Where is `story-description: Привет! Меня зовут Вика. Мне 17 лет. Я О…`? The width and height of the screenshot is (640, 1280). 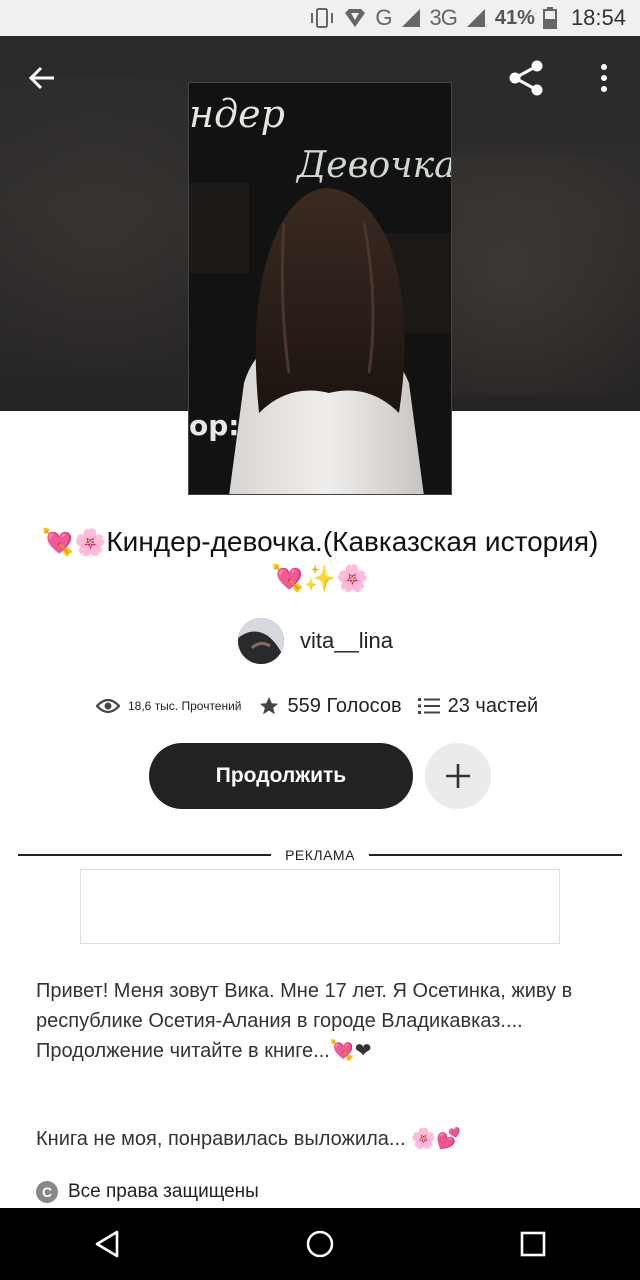
story-description: Привет! Меня зовут Вика. Мне 17 лет. Я О… is located at coordinates (326, 1065).